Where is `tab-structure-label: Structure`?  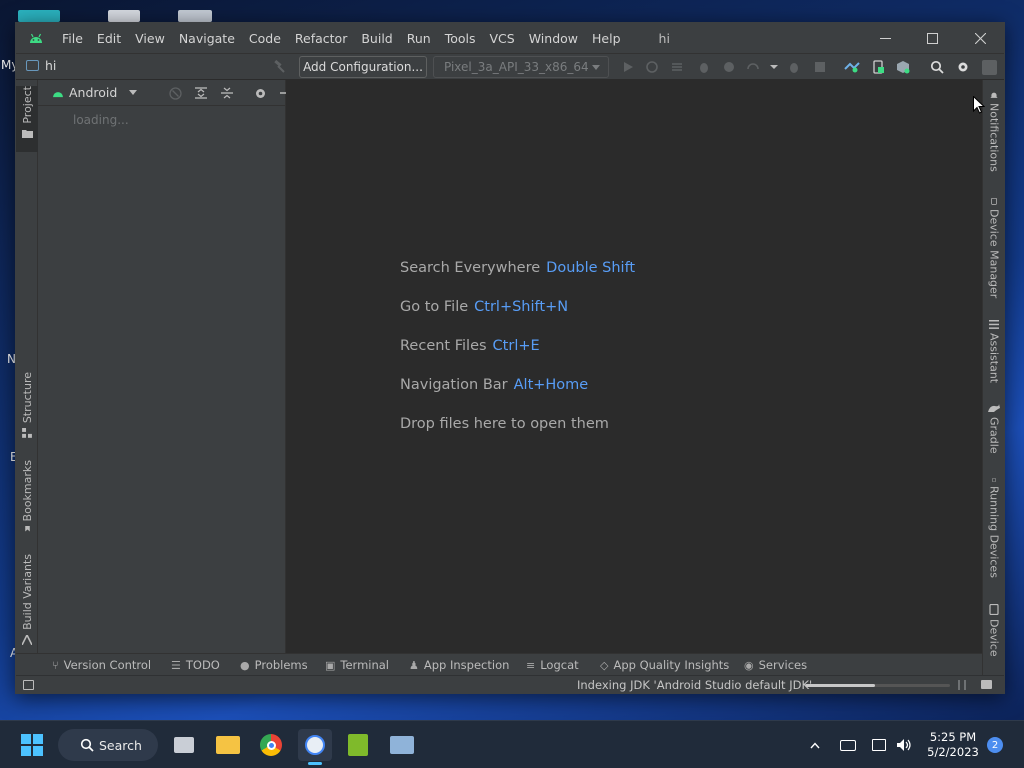
tab-structure-label: Structure is located at coordinates (27, 398).